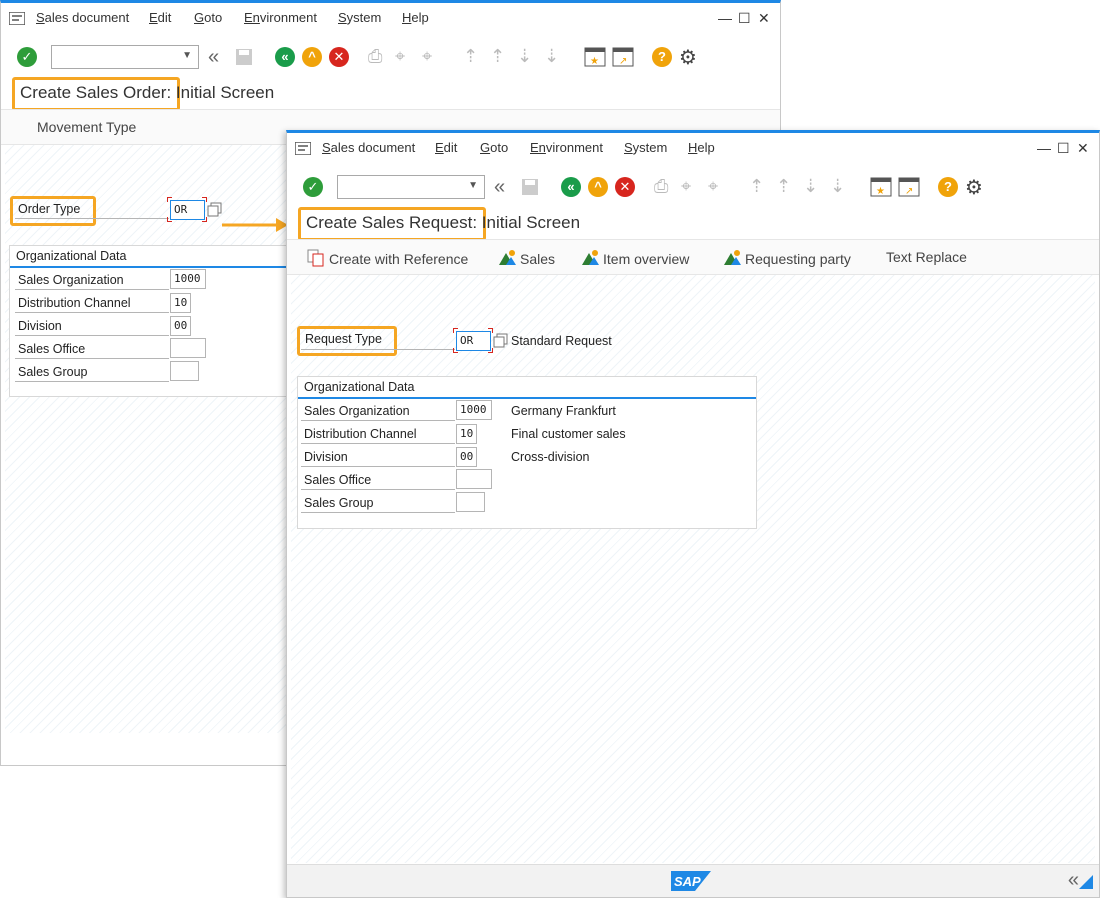 This screenshot has height=898, width=1100. I want to click on create-with-reference-button: Create with Reference, so click(387, 258).